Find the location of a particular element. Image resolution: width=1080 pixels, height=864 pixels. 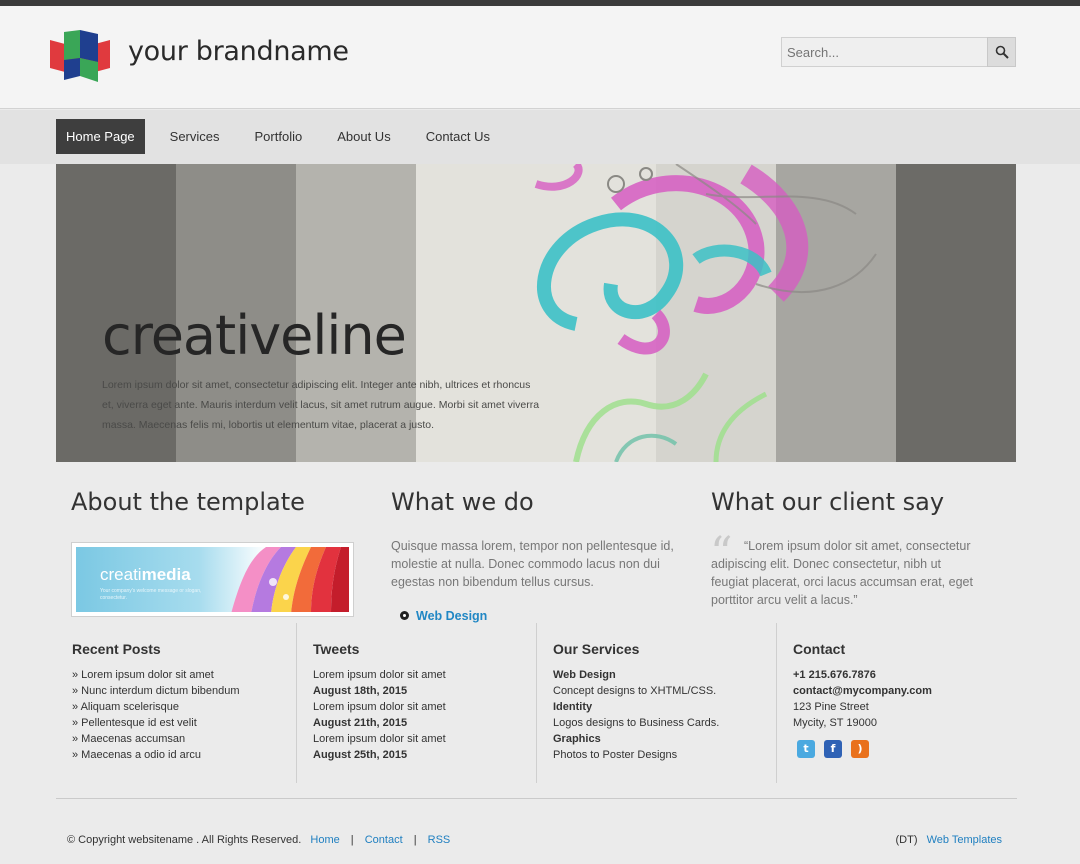

nav-item-contact-us: Contact Us is located at coordinates (458, 136).